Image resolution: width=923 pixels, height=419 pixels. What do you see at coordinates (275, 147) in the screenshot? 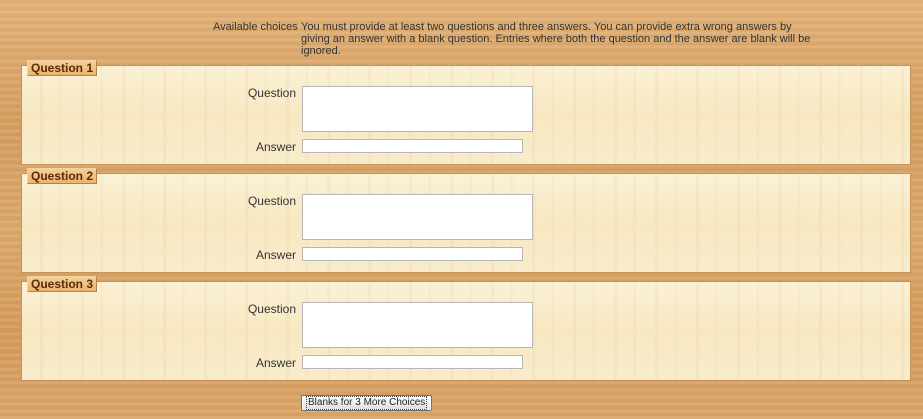
I see `question-1-answer-label: Answer` at bounding box center [275, 147].